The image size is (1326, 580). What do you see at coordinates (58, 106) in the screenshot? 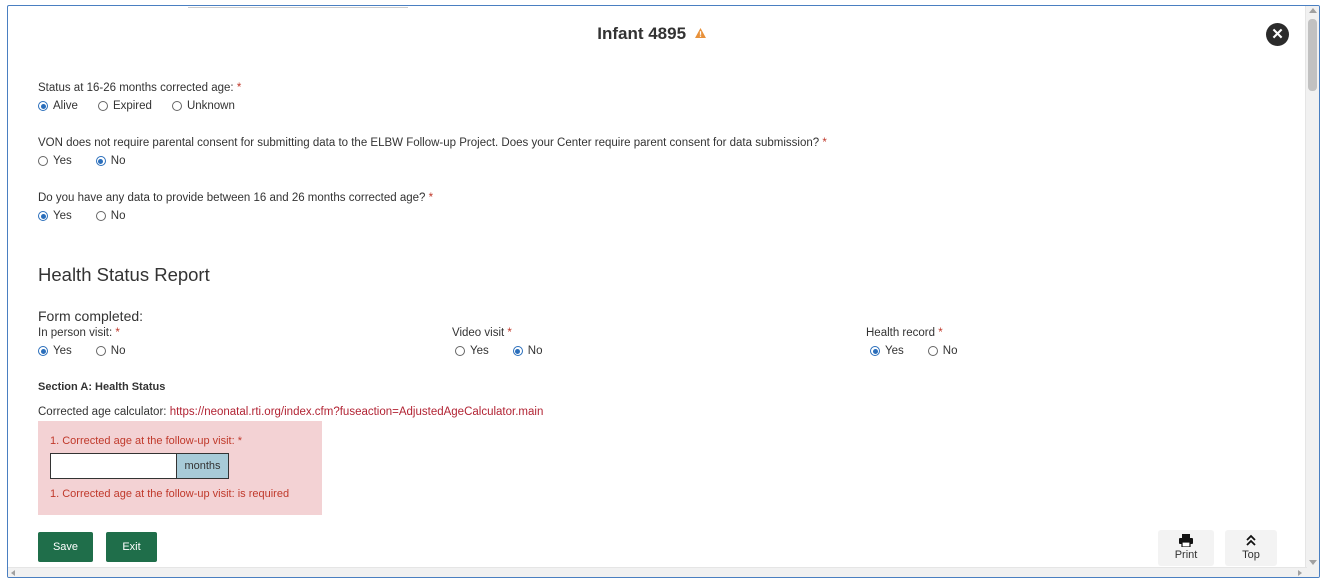
I see `radio-status-alive: Alive` at bounding box center [58, 106].